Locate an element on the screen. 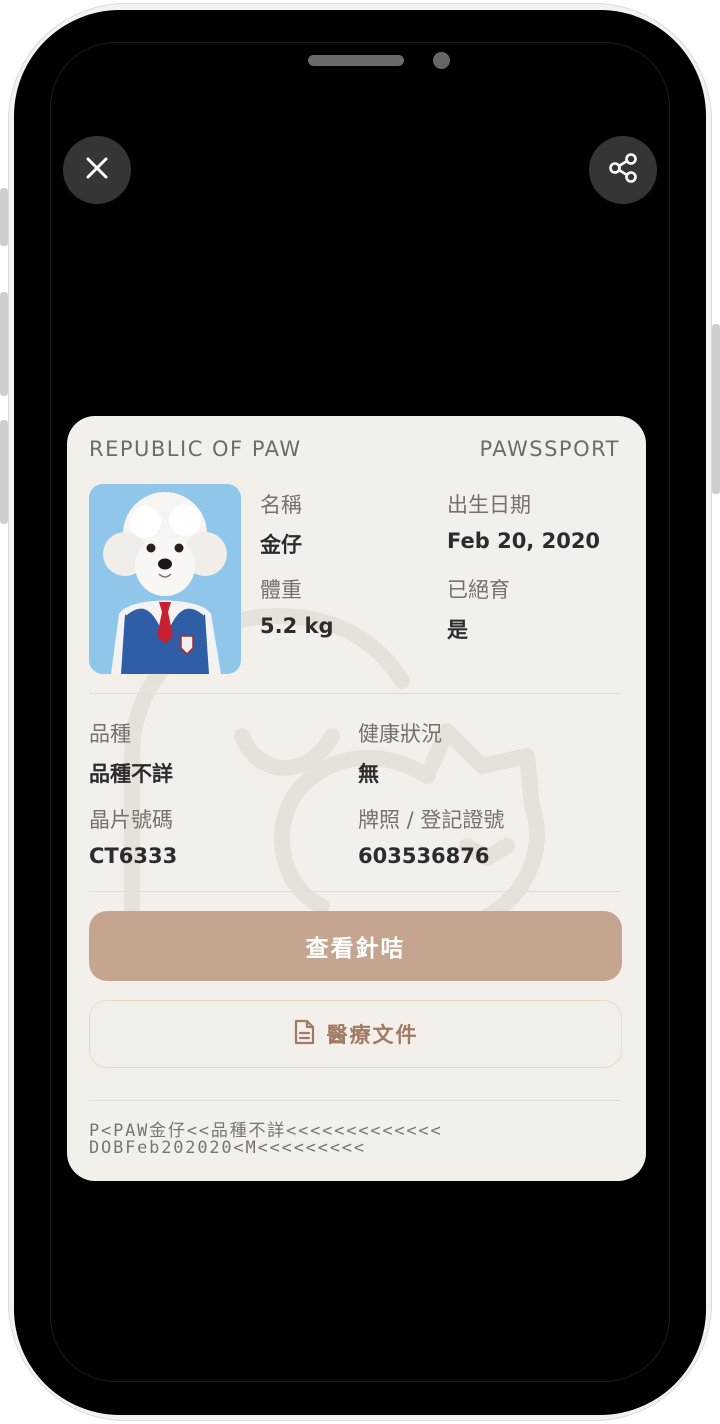 Image resolution: width=720 pixels, height=1424 pixels. health-value: 無 is located at coordinates (368, 774).